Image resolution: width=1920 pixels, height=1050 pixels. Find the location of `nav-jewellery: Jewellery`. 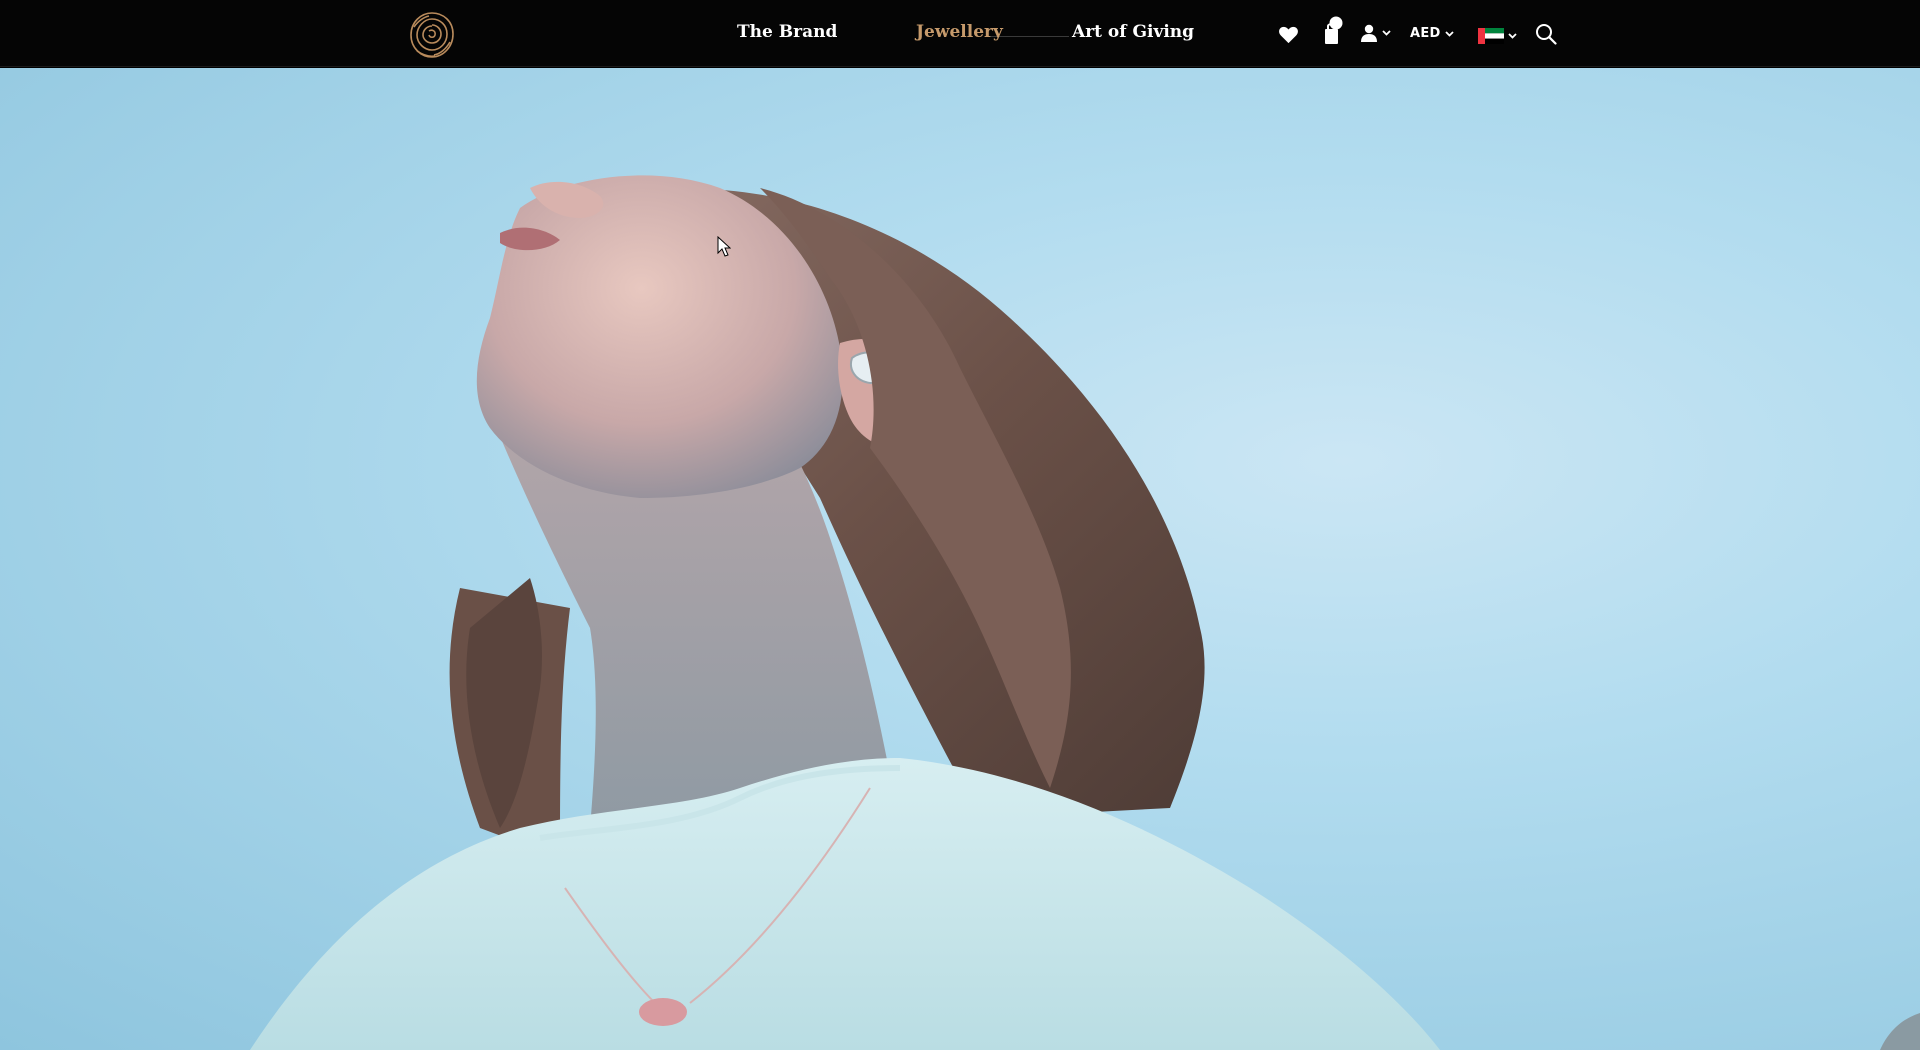

nav-jewellery: Jewellery is located at coordinates (959, 32).